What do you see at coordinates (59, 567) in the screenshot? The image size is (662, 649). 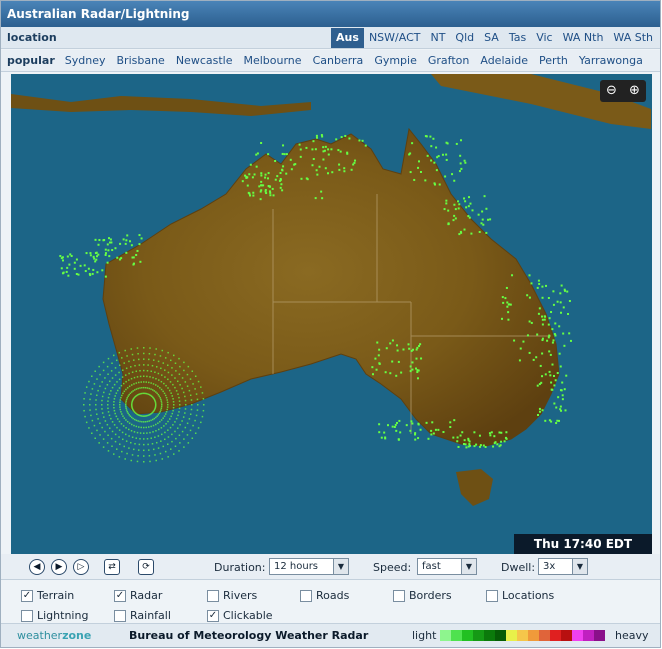 I see `play-icon: ▶` at bounding box center [59, 567].